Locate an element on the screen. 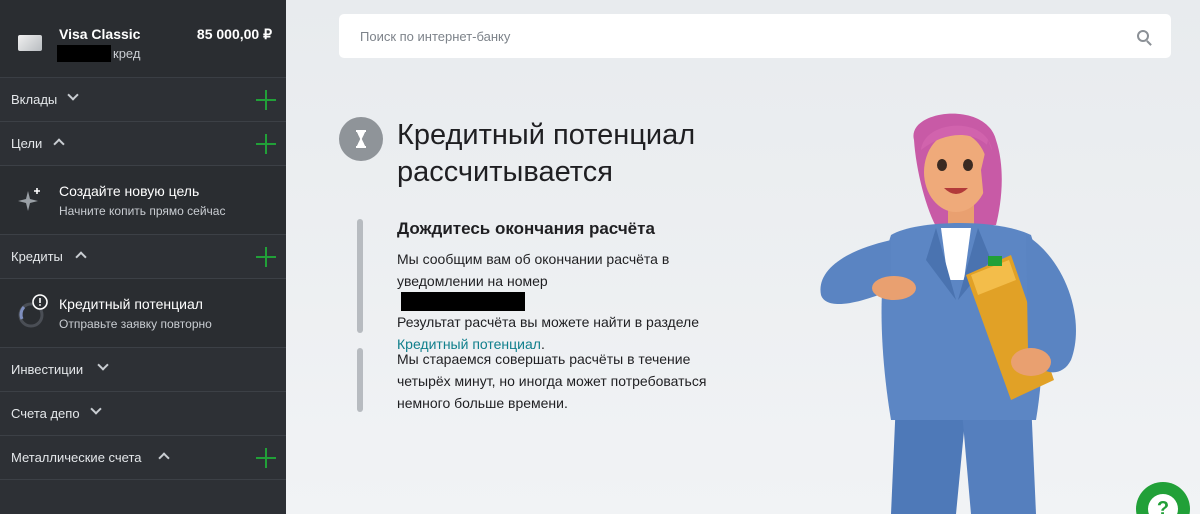 The image size is (1200, 514). section-label: Кредиты is located at coordinates (37, 256).